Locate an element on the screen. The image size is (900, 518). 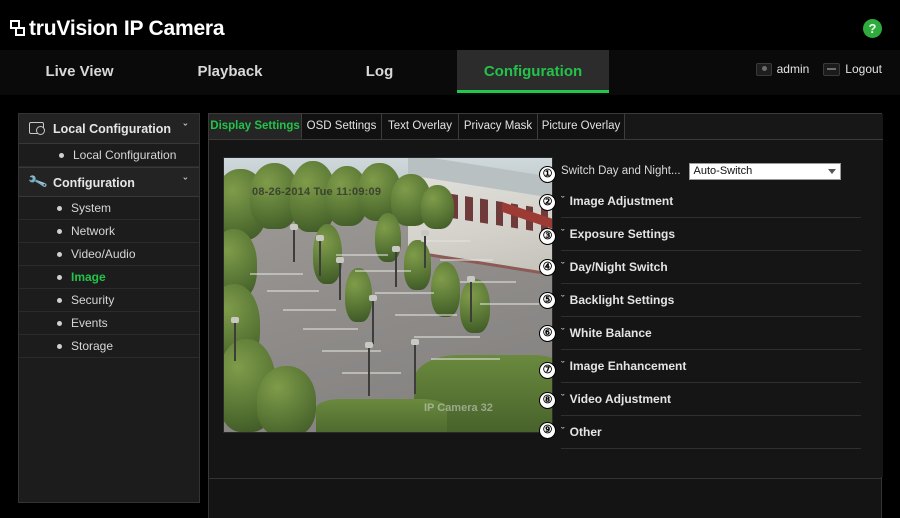
user-icon is located at coordinates (763, 69).